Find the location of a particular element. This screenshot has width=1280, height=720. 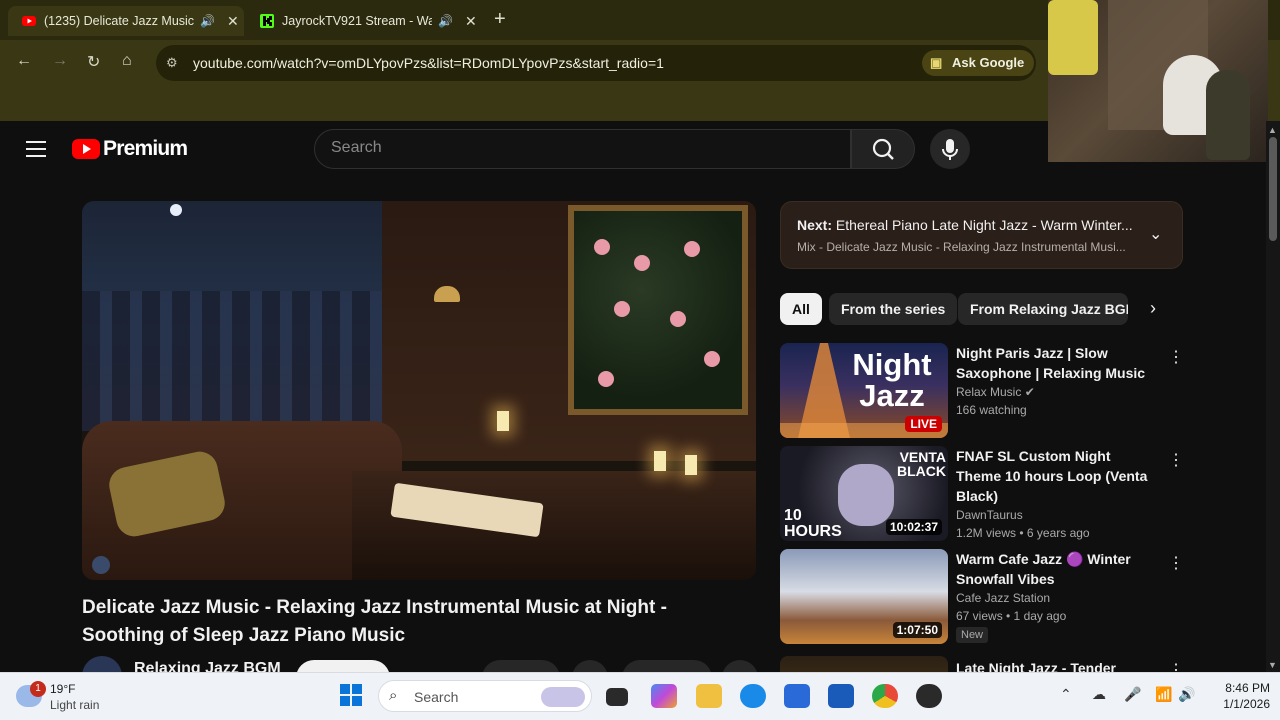

taskbar-search-label: Search is located at coordinates (436, 697).